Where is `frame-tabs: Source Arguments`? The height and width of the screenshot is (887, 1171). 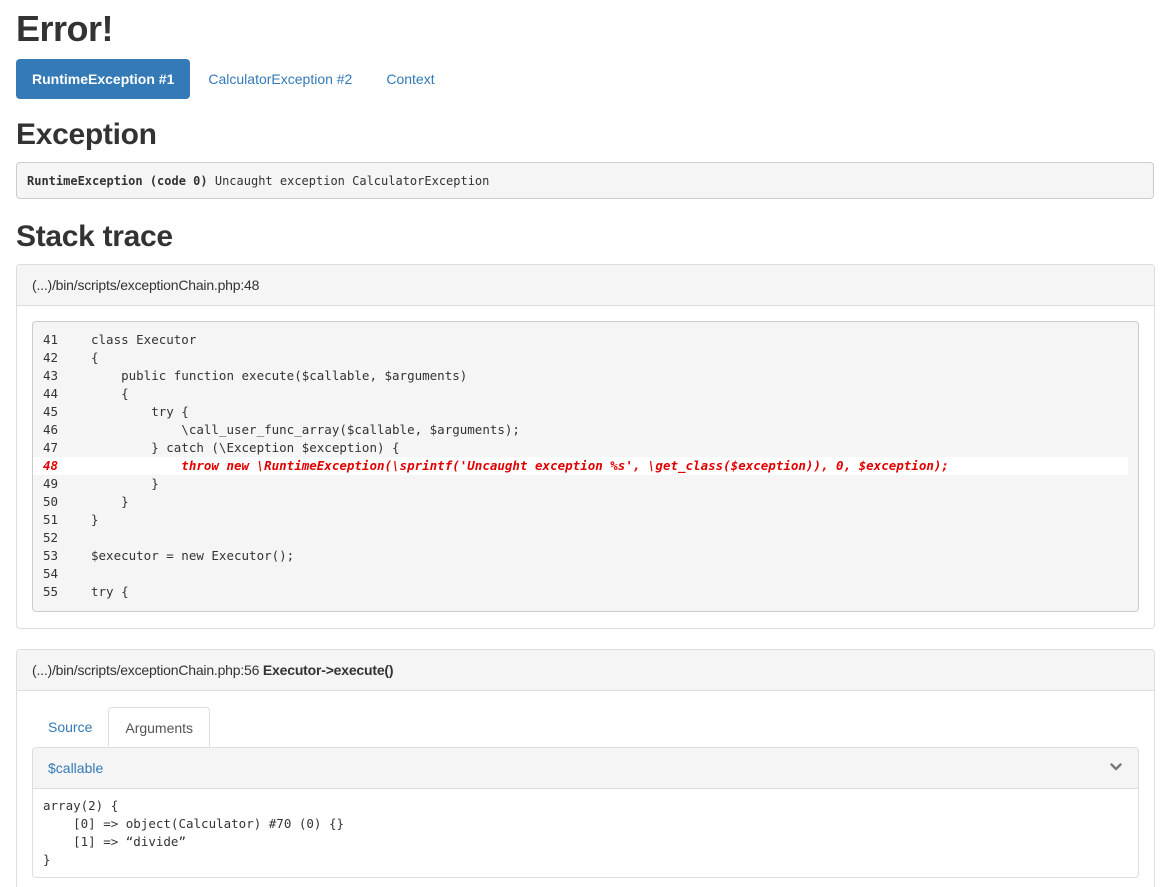 frame-tabs: Source Arguments is located at coordinates (121, 727).